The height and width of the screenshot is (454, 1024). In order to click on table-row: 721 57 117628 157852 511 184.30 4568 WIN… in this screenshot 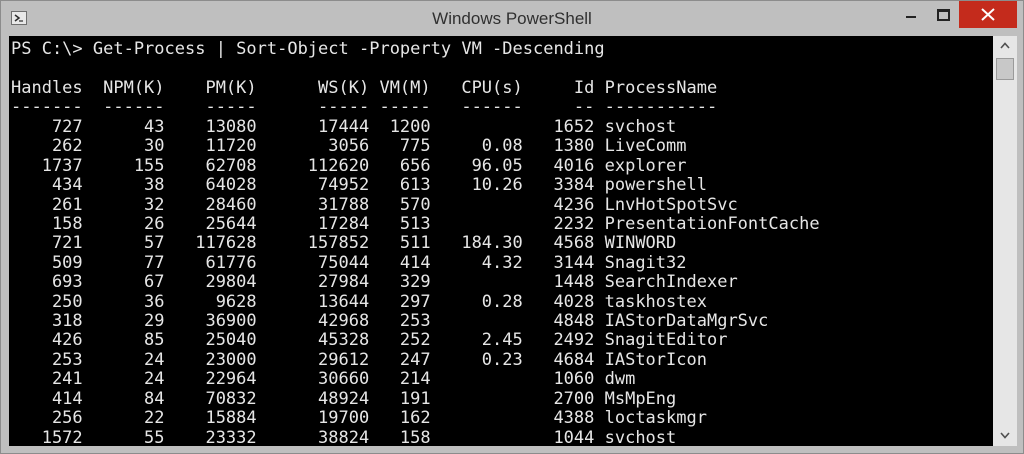, I will do `click(344, 243)`.